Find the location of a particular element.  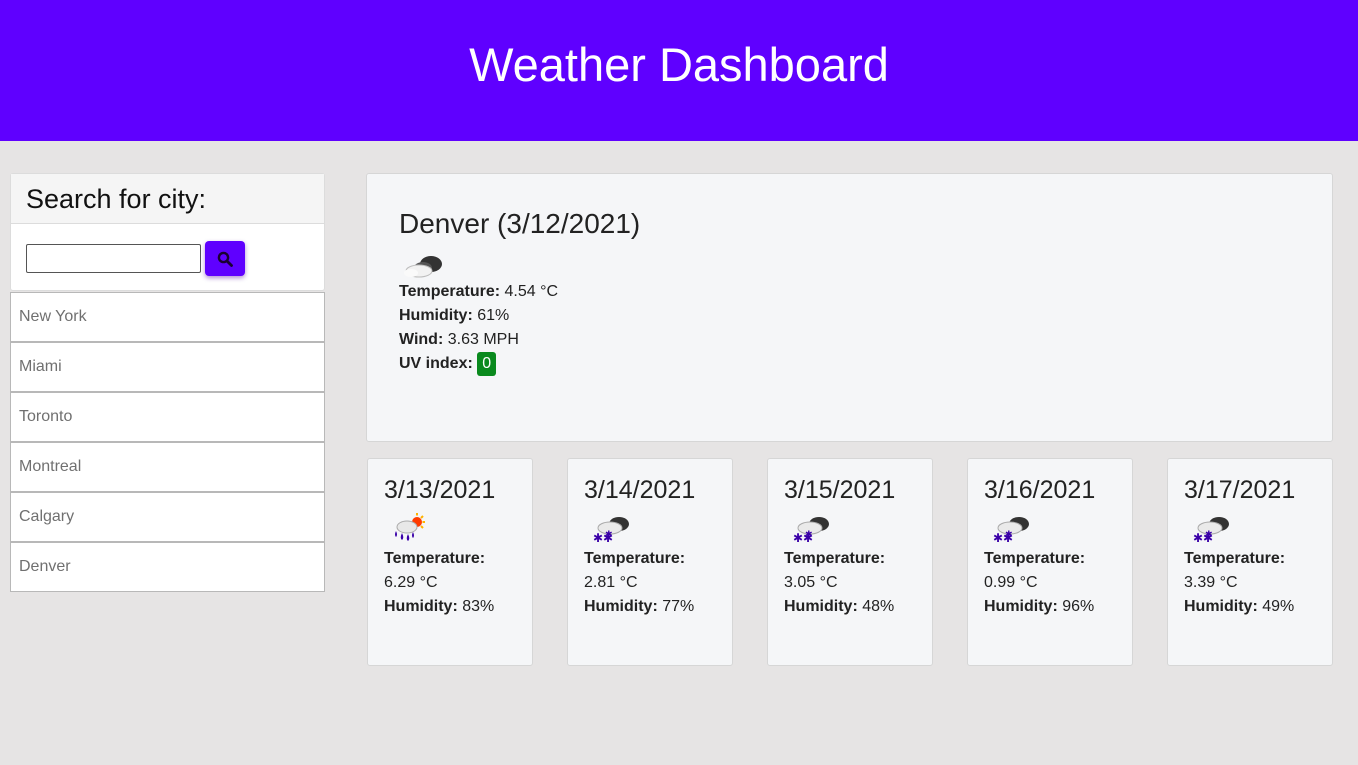

forecast-humidity: Humidity: 48% is located at coordinates (839, 606).